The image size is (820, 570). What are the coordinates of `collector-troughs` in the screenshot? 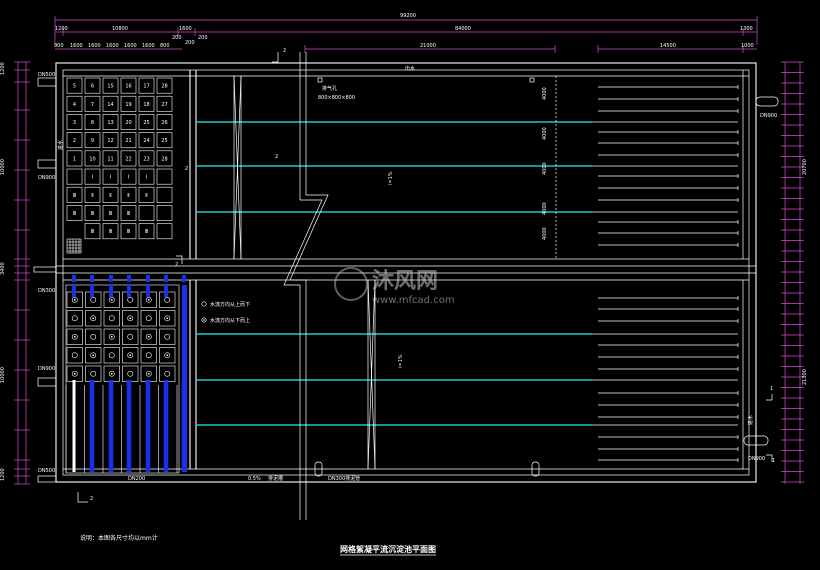 It's located at (665, 273).